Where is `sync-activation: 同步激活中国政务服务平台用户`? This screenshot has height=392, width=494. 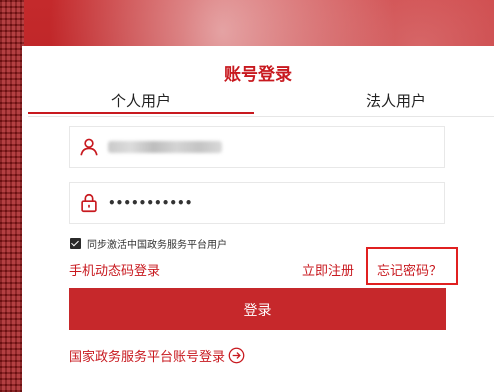 sync-activation: 同步激活中国政务服务平台用户 is located at coordinates (148, 243).